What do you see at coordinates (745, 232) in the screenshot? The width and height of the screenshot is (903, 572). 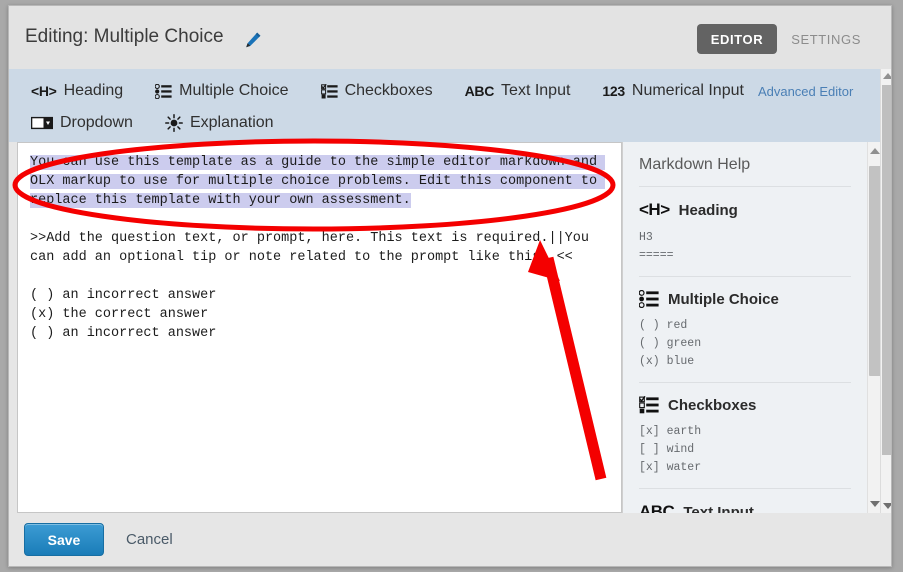 I see `help-section-heading: <H> Heading H3 =====` at bounding box center [745, 232].